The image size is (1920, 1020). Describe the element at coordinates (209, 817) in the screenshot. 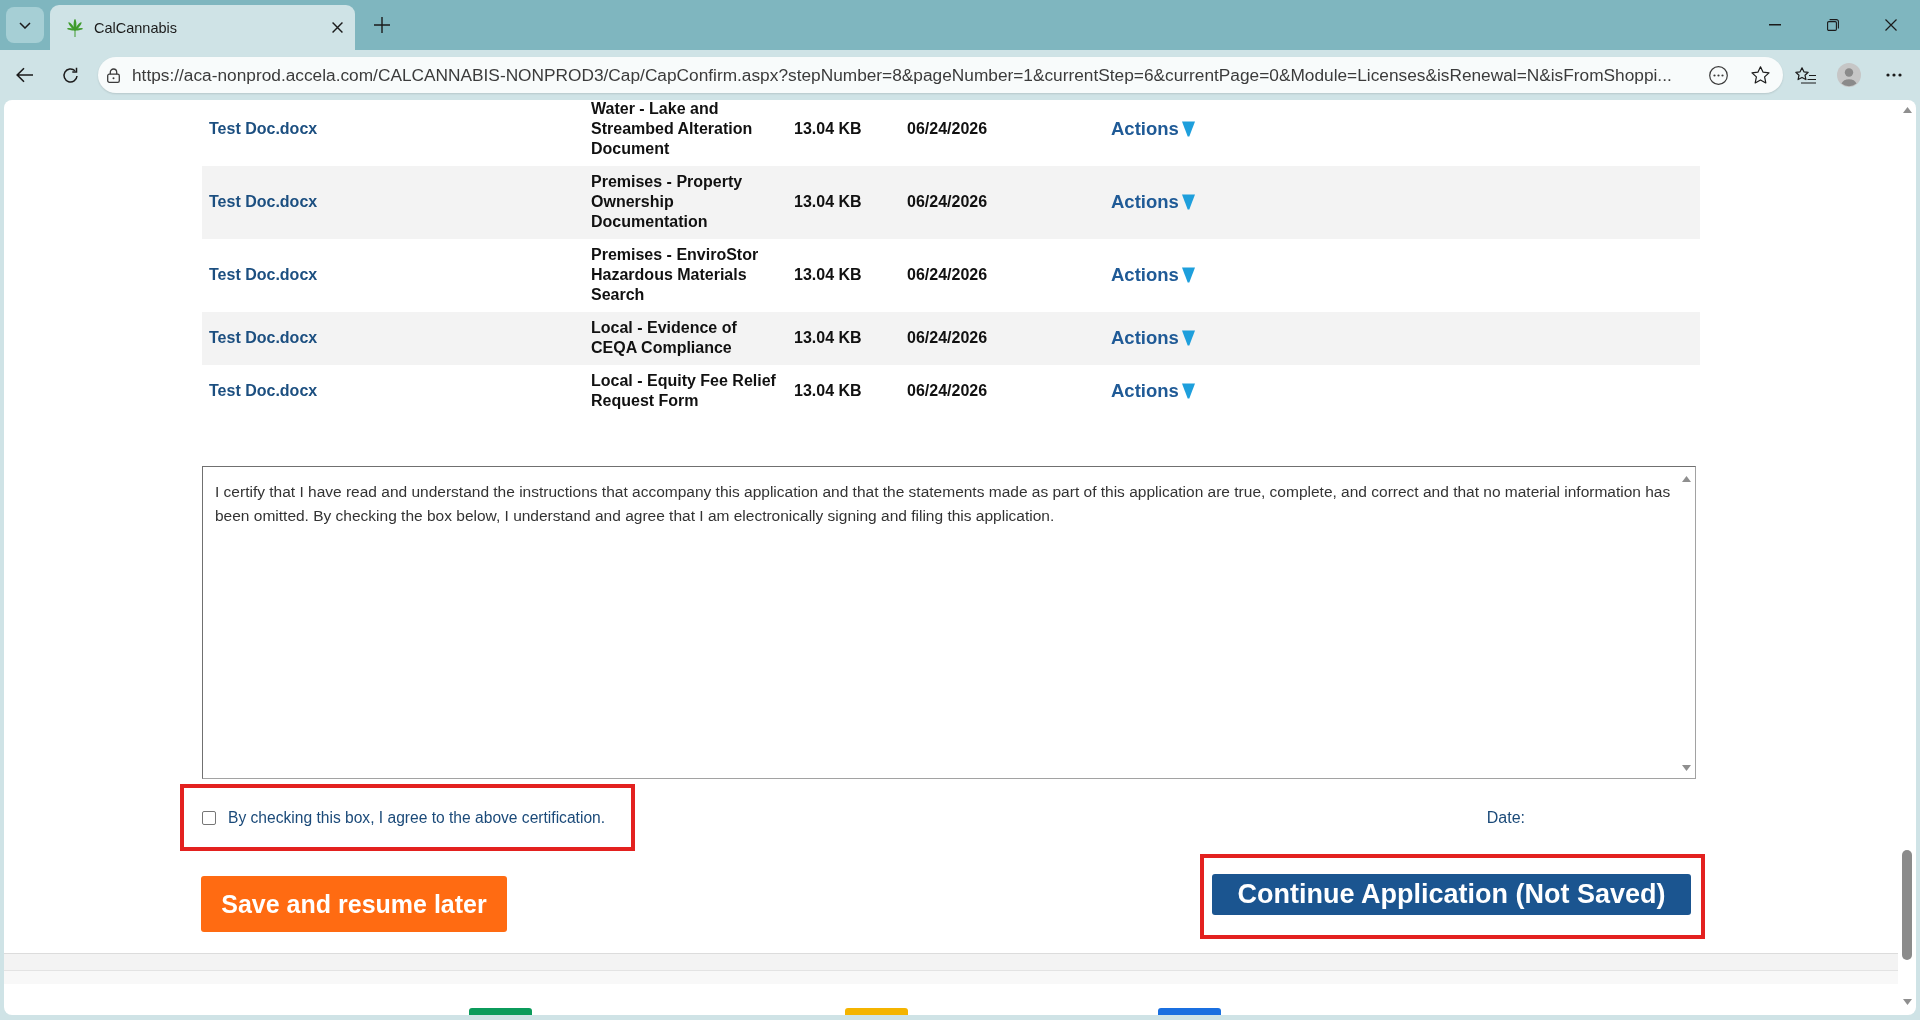

I see `certification-checkbox` at that location.